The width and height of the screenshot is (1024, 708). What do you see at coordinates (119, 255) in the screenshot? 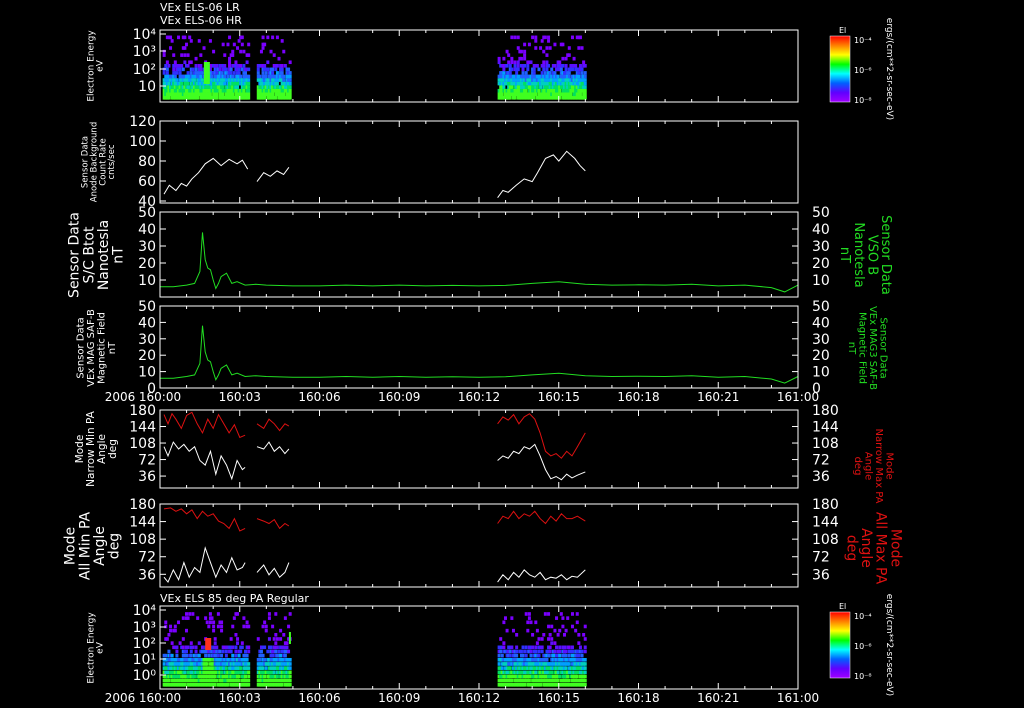
I see `axis-label: nT` at bounding box center [119, 255].